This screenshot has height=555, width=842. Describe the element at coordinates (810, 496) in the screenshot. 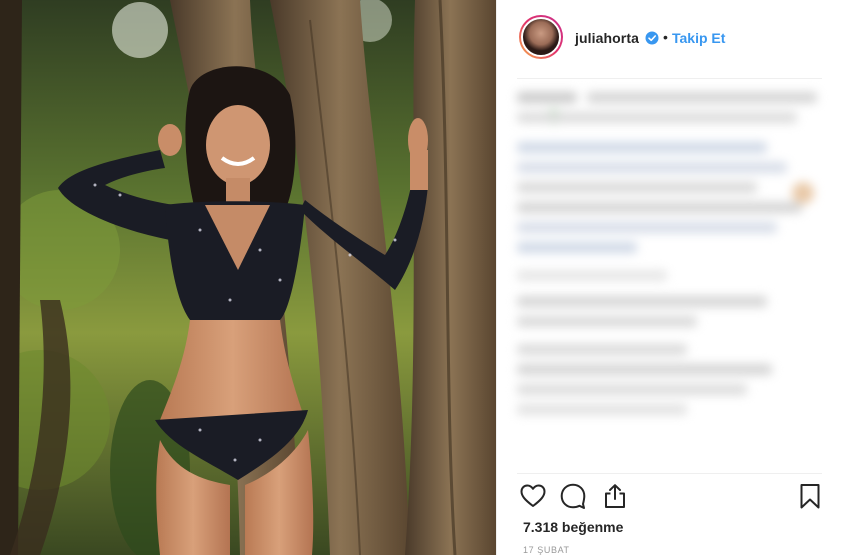

I see `bookmark-icon` at that location.